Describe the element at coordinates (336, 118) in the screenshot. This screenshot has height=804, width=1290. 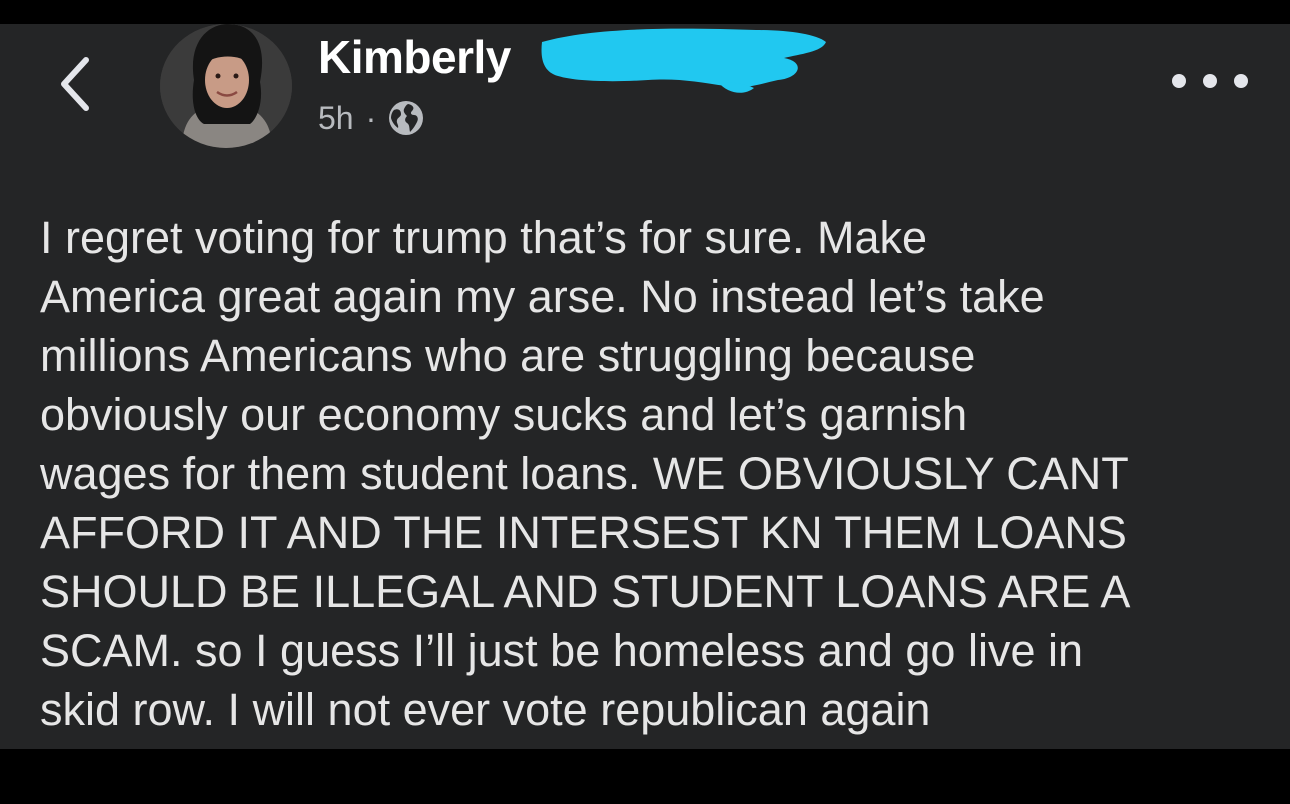
I see `post-timestamp: 5h` at that location.